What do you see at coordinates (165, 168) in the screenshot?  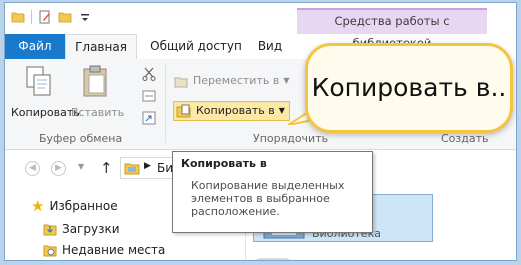 I see `breadcrumb: Би` at bounding box center [165, 168].